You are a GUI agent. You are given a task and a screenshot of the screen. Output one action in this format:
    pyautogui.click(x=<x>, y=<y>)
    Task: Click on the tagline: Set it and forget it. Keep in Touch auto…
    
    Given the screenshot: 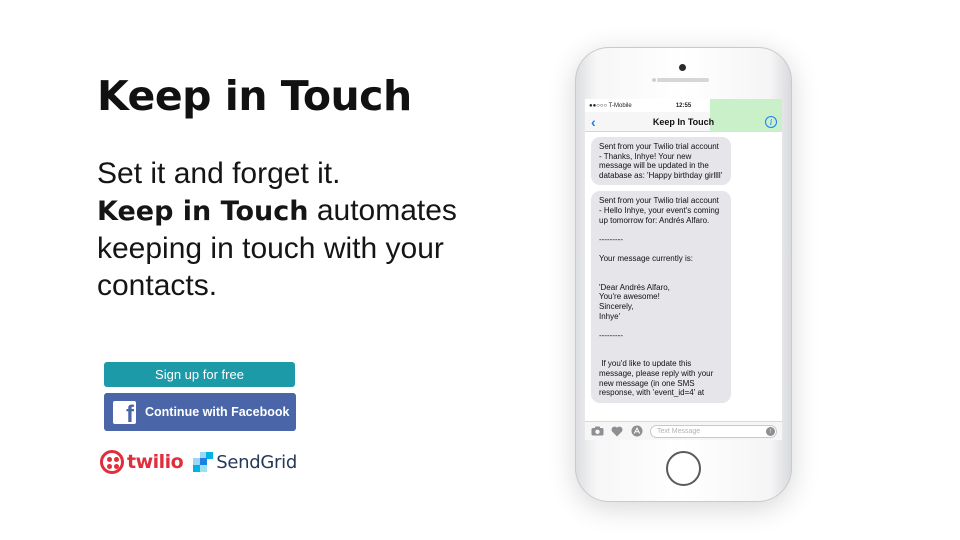 What is the action you would take?
    pyautogui.click(x=307, y=229)
    